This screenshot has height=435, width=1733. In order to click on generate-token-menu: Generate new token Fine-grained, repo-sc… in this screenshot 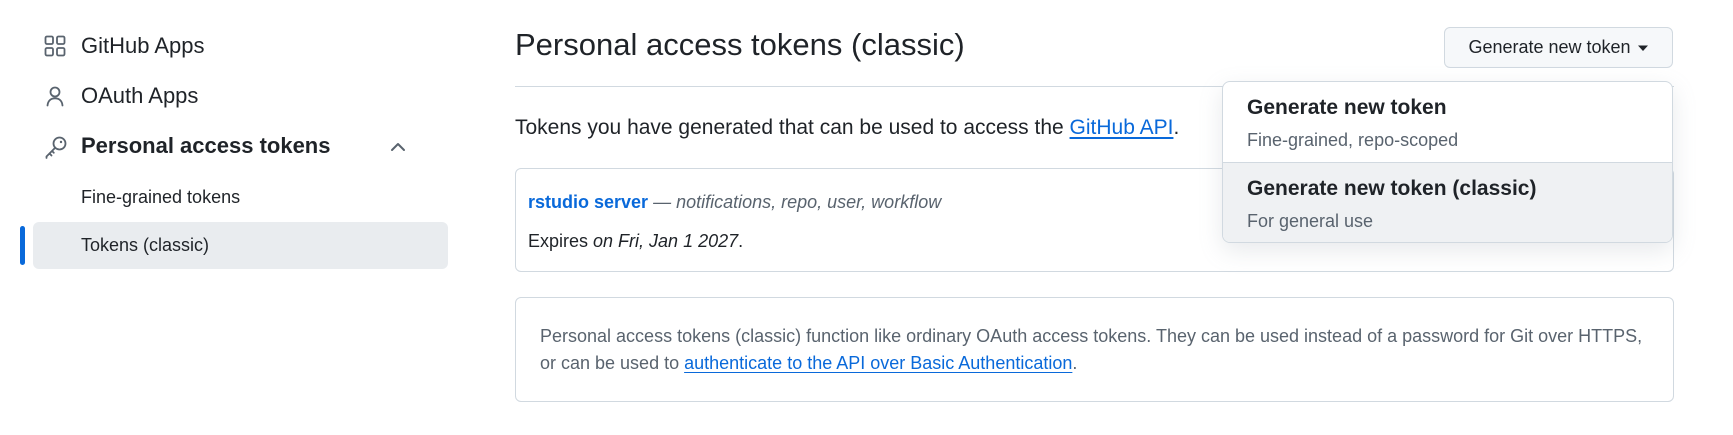, I will do `click(1447, 162)`.